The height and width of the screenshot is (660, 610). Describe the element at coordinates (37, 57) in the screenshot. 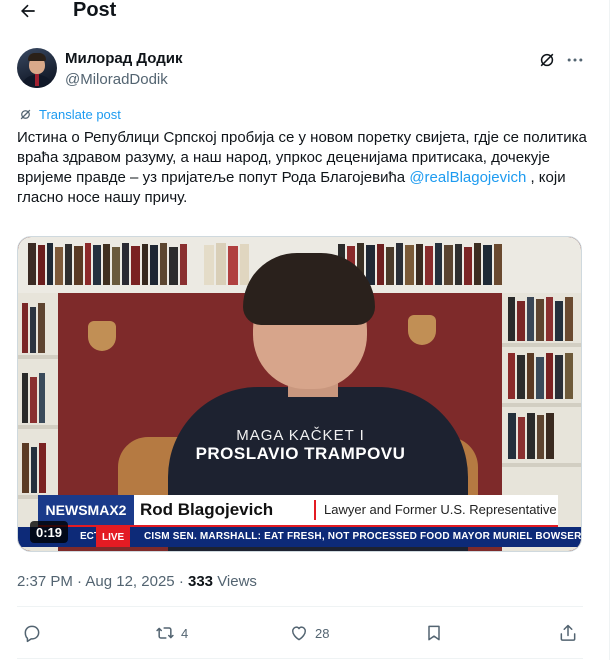

I see `avatar-hair` at that location.